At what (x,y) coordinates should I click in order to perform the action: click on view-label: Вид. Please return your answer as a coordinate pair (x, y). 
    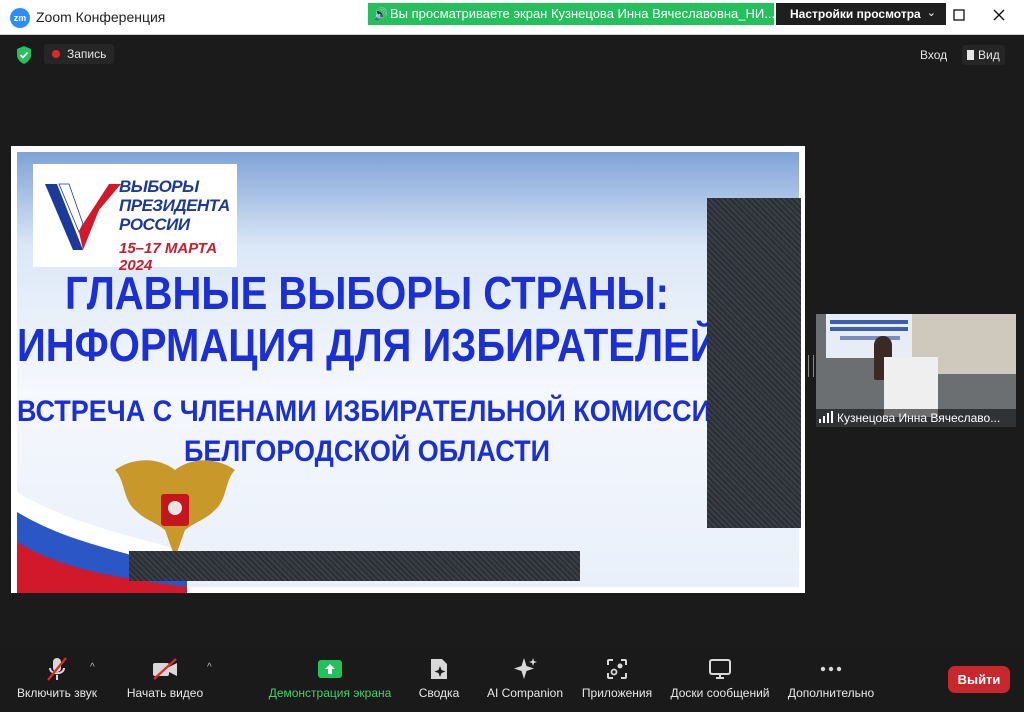
    Looking at the image, I should click on (989, 55).